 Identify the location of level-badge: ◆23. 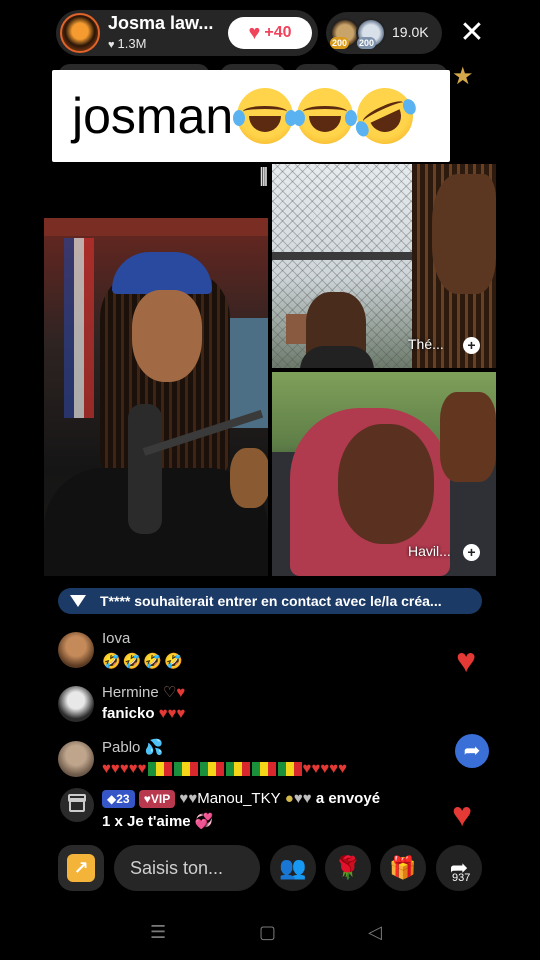
(118, 799).